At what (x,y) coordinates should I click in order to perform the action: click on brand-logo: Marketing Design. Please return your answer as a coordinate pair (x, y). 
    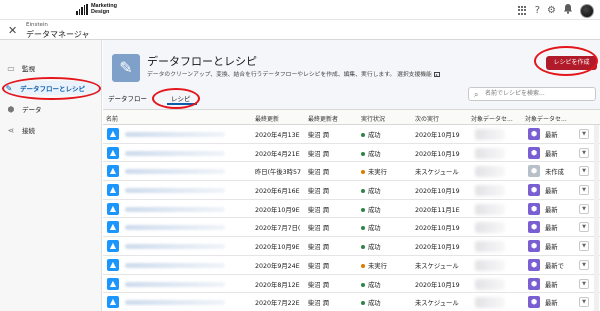
    Looking at the image, I should click on (96, 9).